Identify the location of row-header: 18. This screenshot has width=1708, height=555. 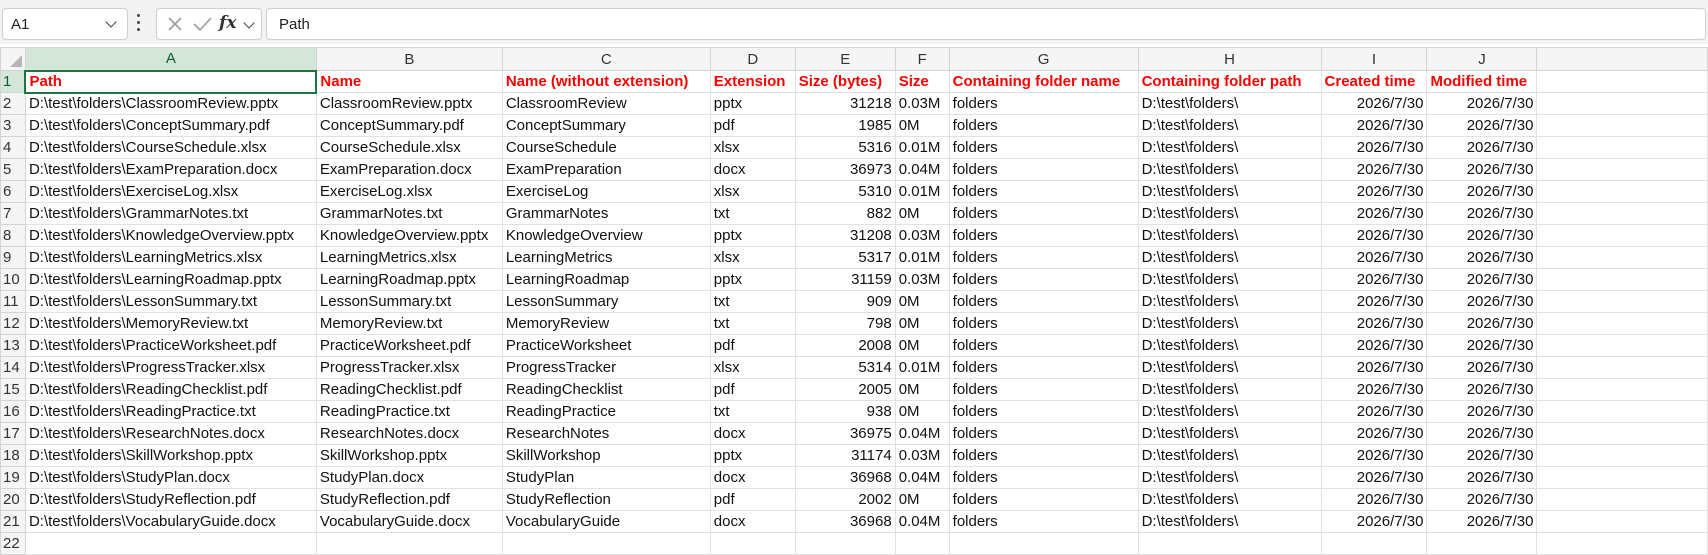
(13, 455).